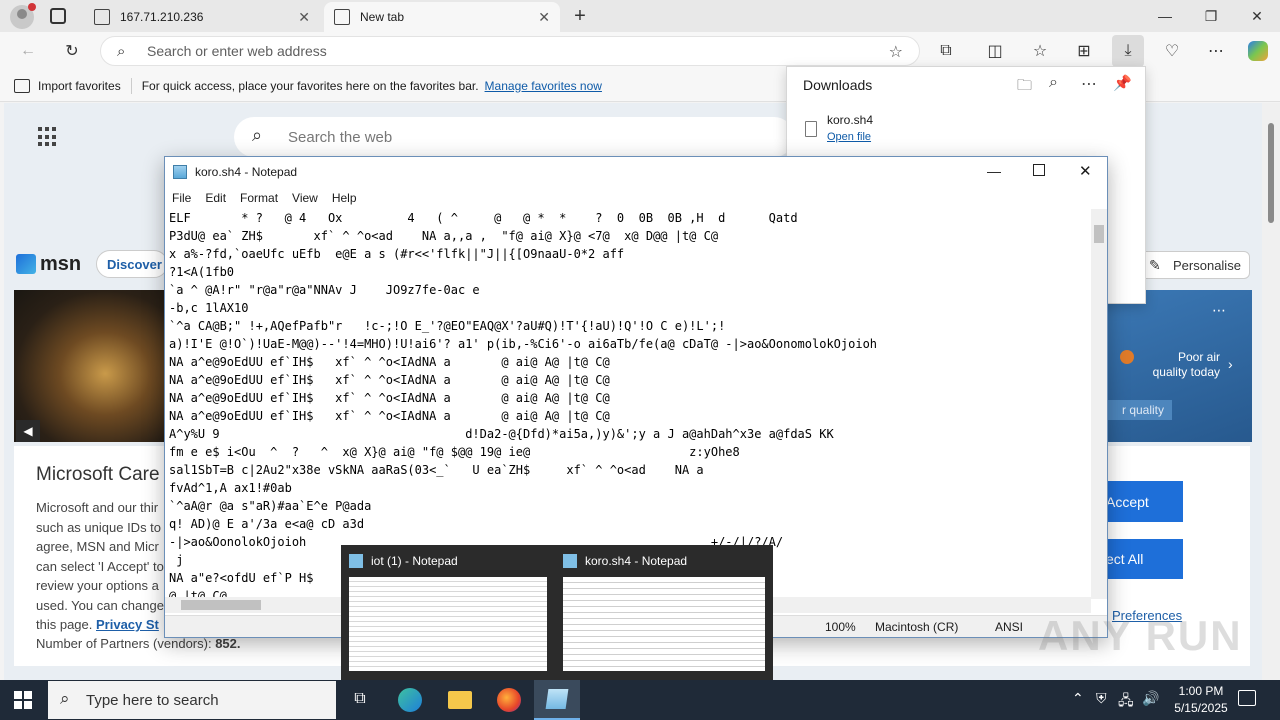 This screenshot has width=1280, height=720. Describe the element at coordinates (636, 172) in the screenshot. I see `notepad-titlebar: koro.sh4 - Notepad — ✕` at that location.